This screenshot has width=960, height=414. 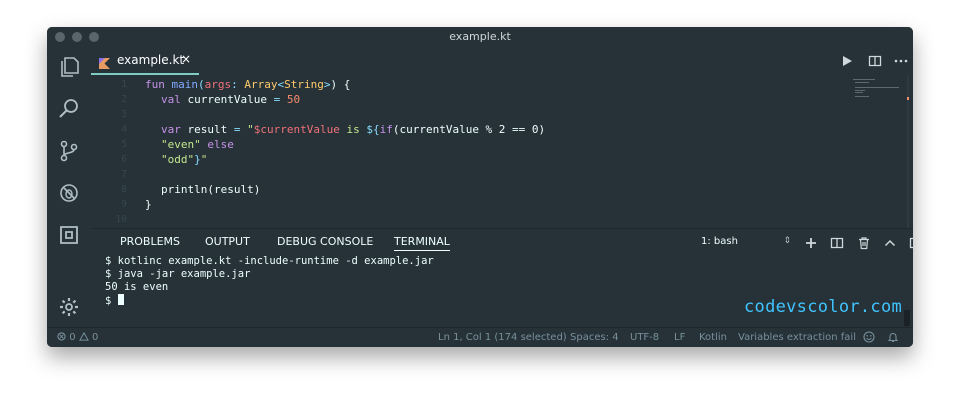 What do you see at coordinates (502, 337) in the screenshot?
I see `cursor-position: Ln 1, Col 1 (174 selected)` at bounding box center [502, 337].